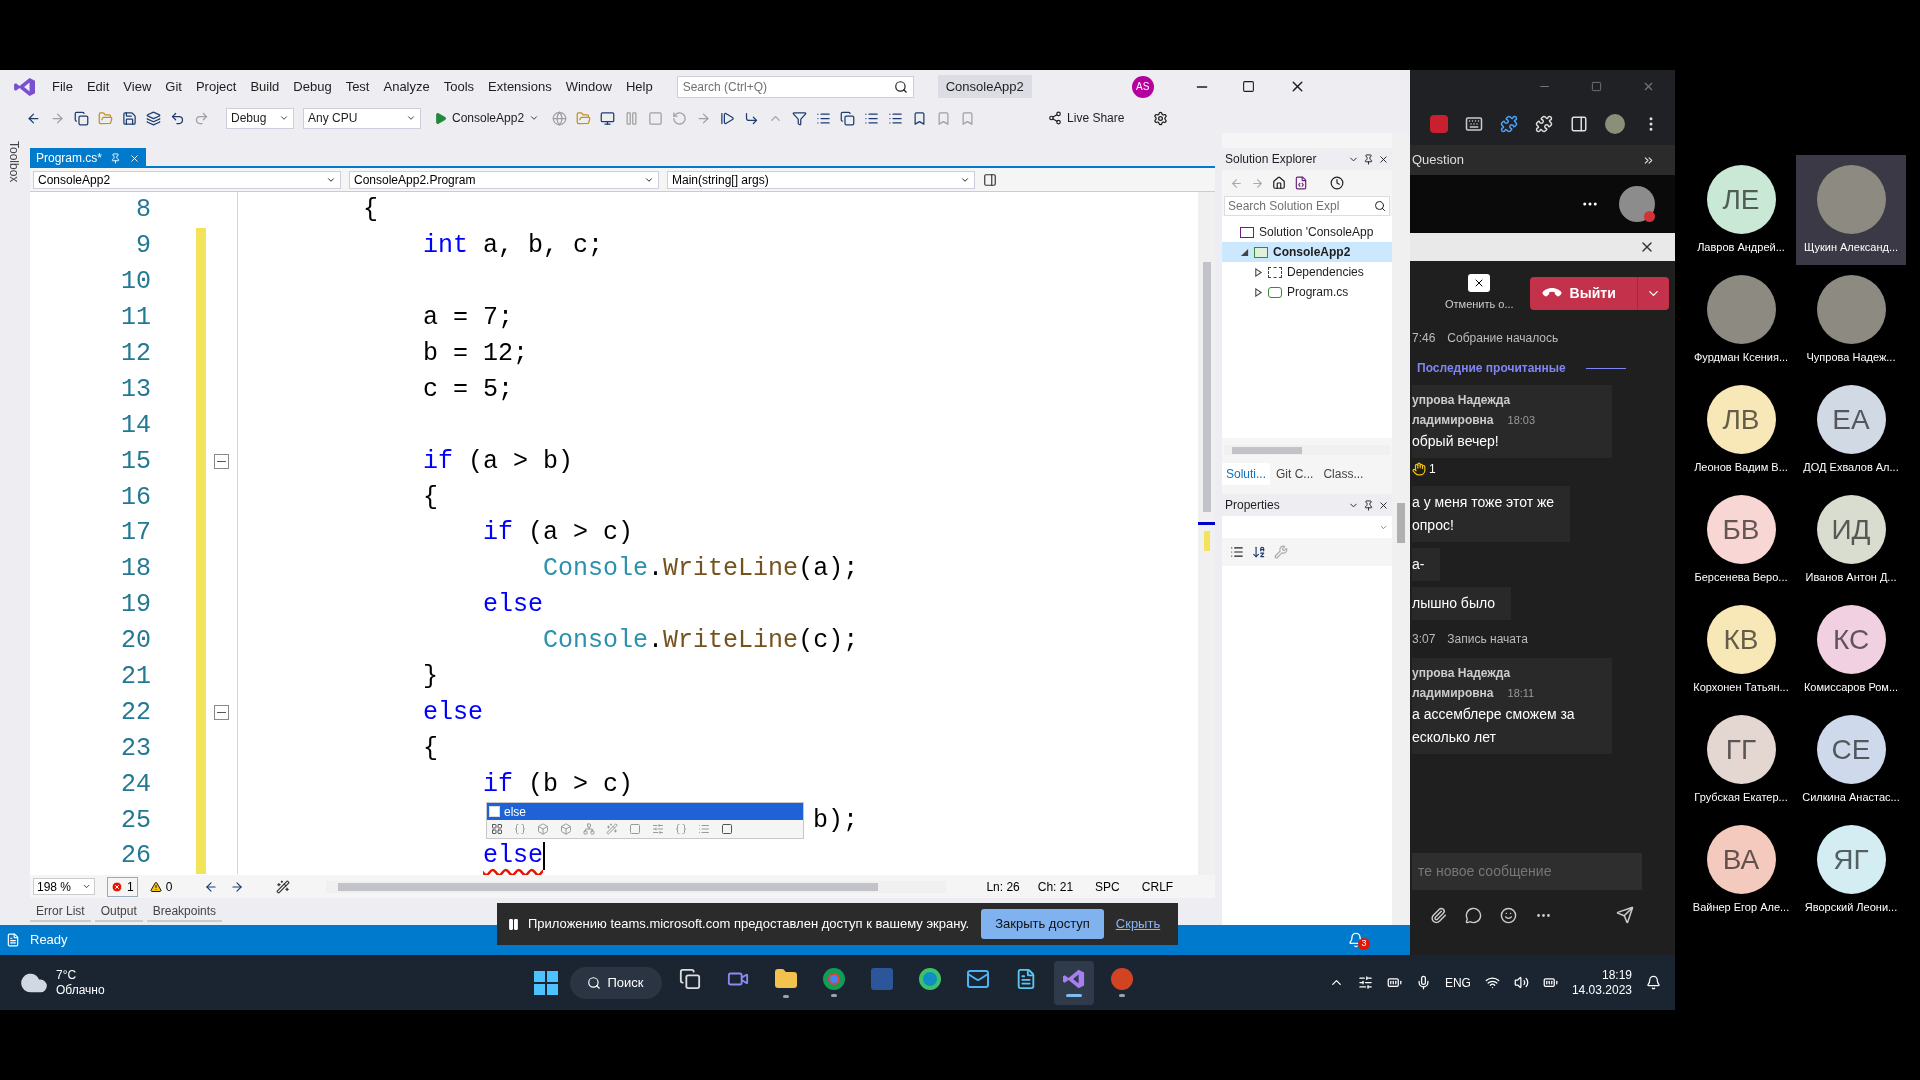 The width and height of the screenshot is (1920, 1080). I want to click on toolbox-label: Toolbox, so click(14, 166).